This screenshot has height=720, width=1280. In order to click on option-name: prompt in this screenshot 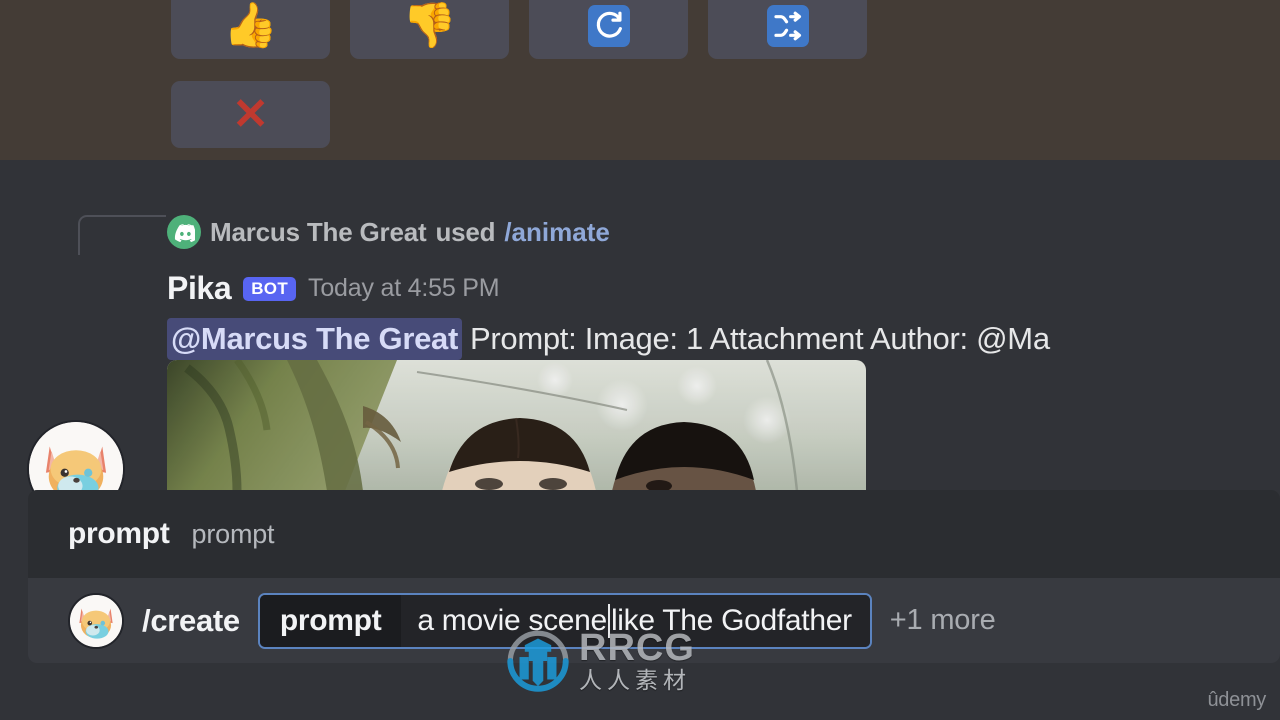, I will do `click(119, 533)`.